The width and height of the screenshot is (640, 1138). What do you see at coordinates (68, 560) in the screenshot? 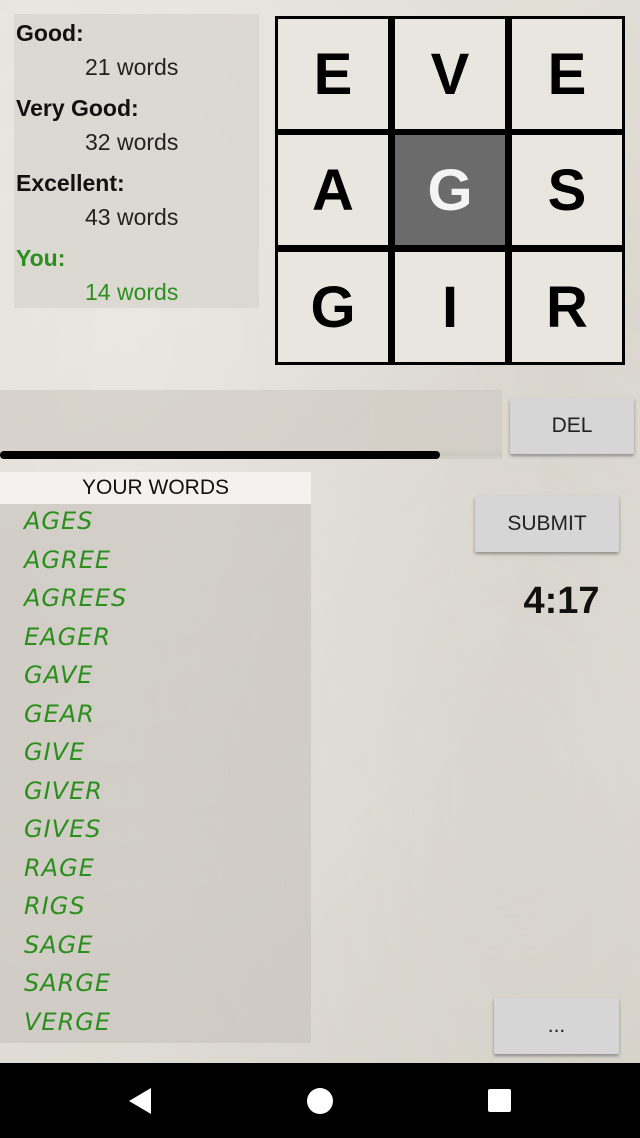
I see `list-item: AGREE` at bounding box center [68, 560].